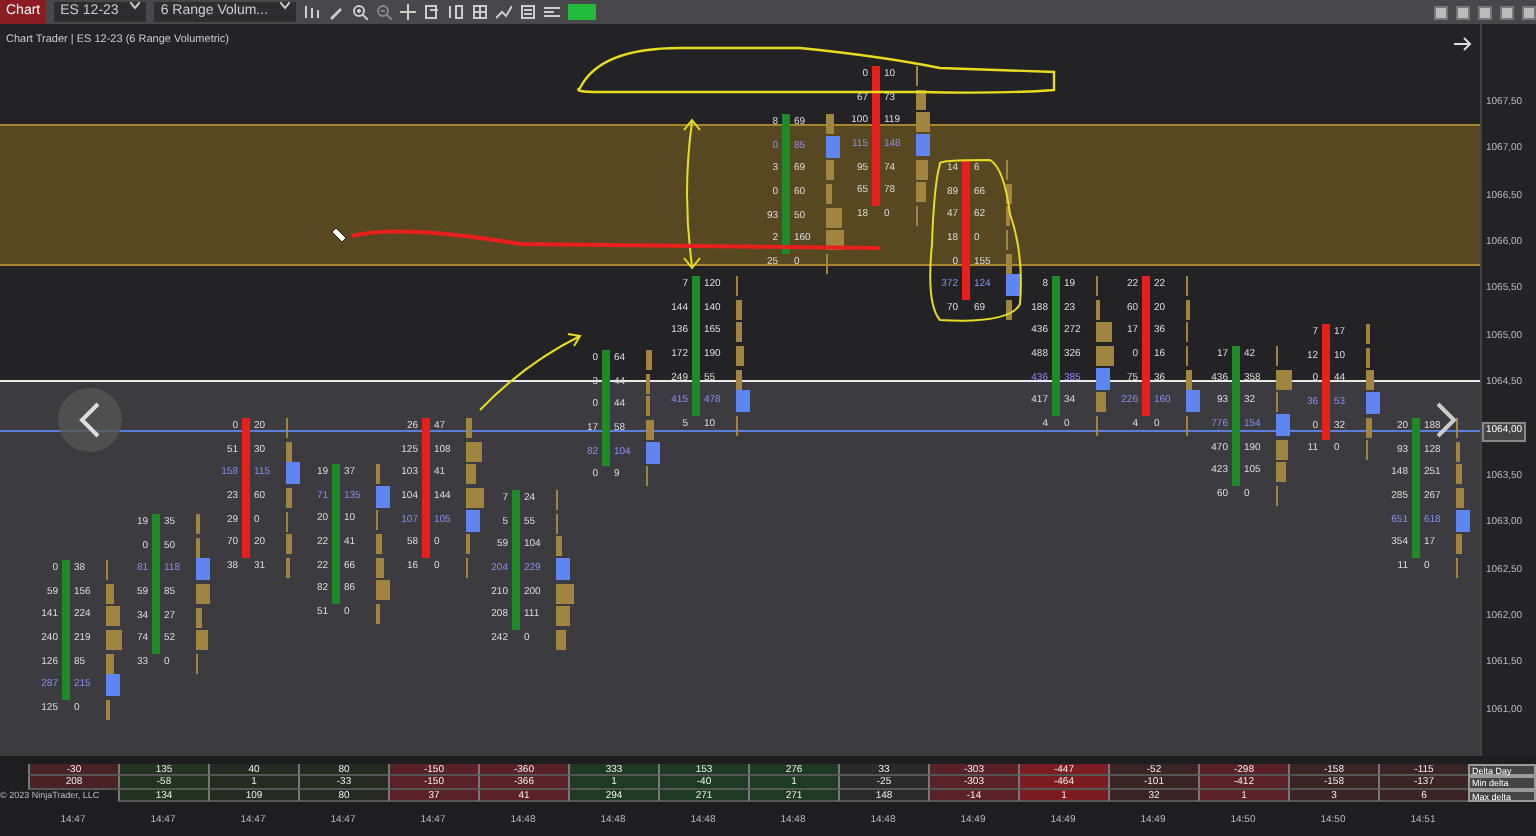 This screenshot has height=836, width=1536. What do you see at coordinates (360, 12) in the screenshot?
I see `zoom-in-icon` at bounding box center [360, 12].